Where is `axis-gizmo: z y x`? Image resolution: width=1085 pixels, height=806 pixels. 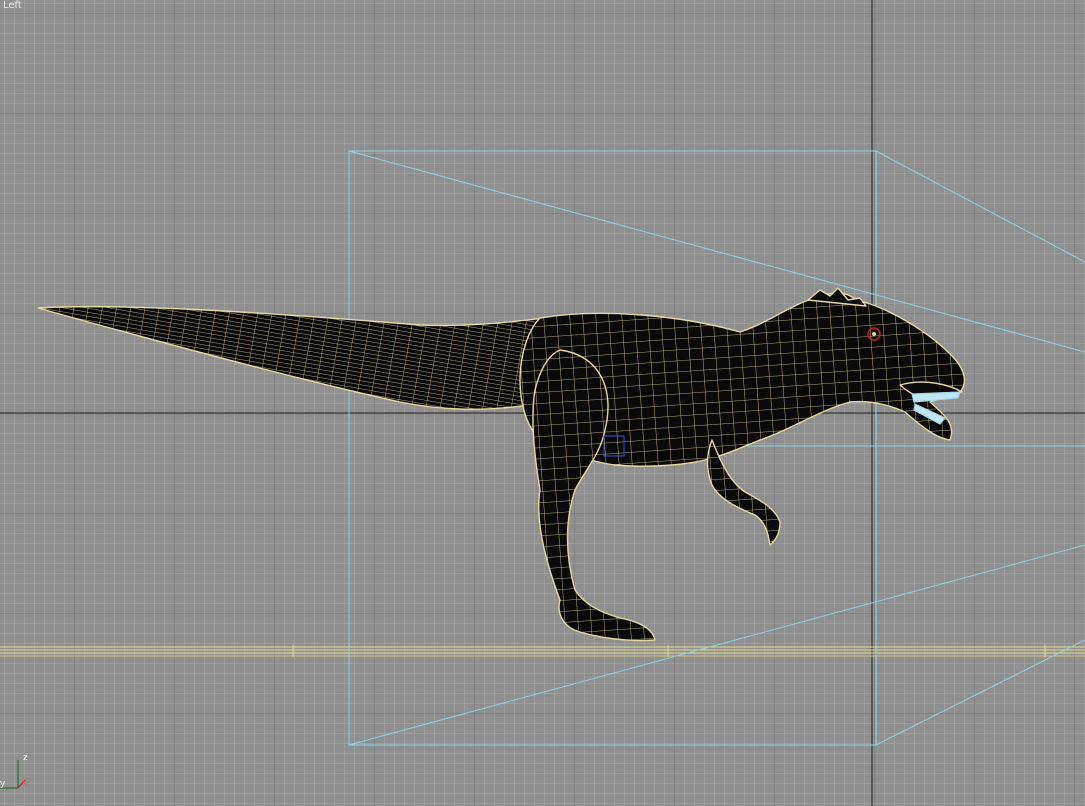 axis-gizmo: z y x is located at coordinates (14, 771).